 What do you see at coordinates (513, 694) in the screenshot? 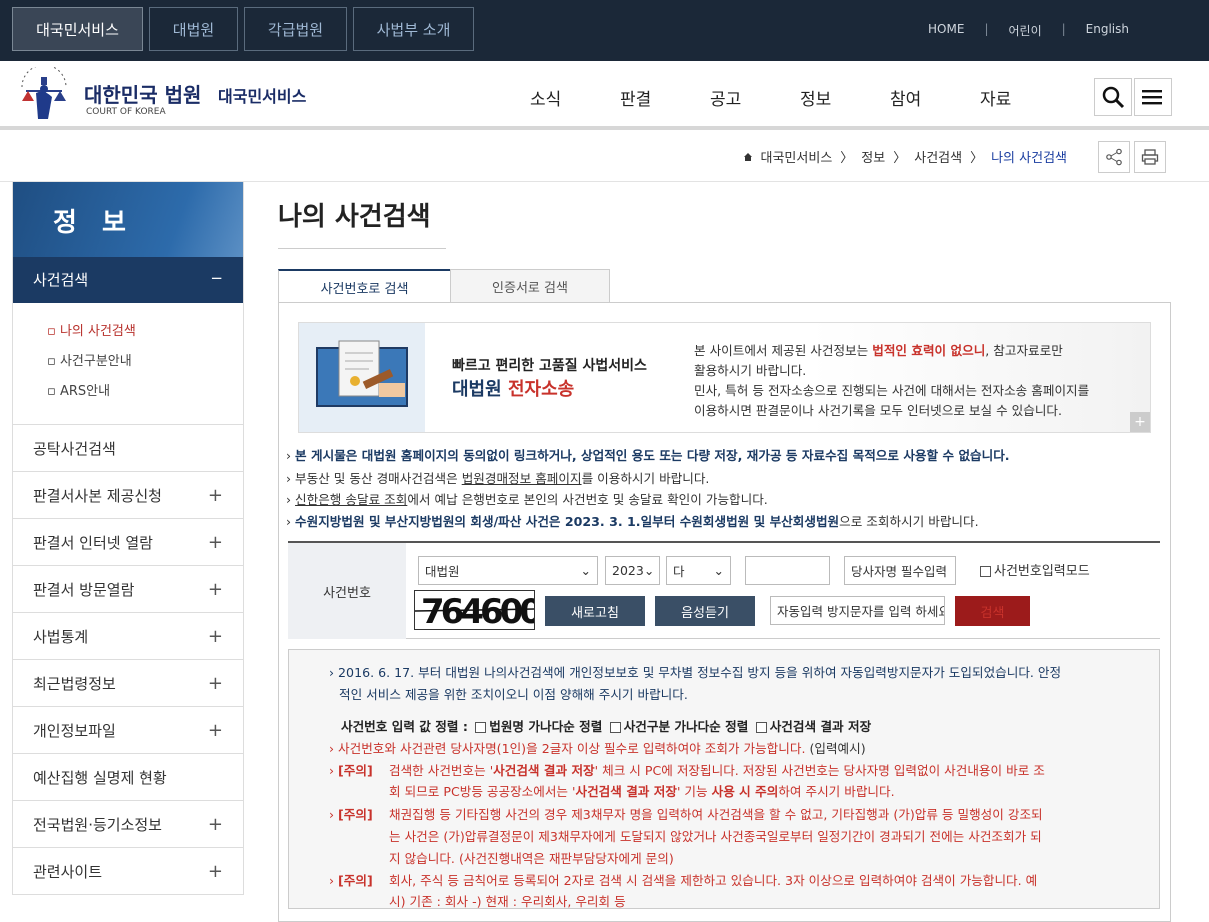
I see `info-line: 적인 서비스 제공을 위한 조치이오니 이점 양해해 주시기 바랍니다.` at bounding box center [513, 694].